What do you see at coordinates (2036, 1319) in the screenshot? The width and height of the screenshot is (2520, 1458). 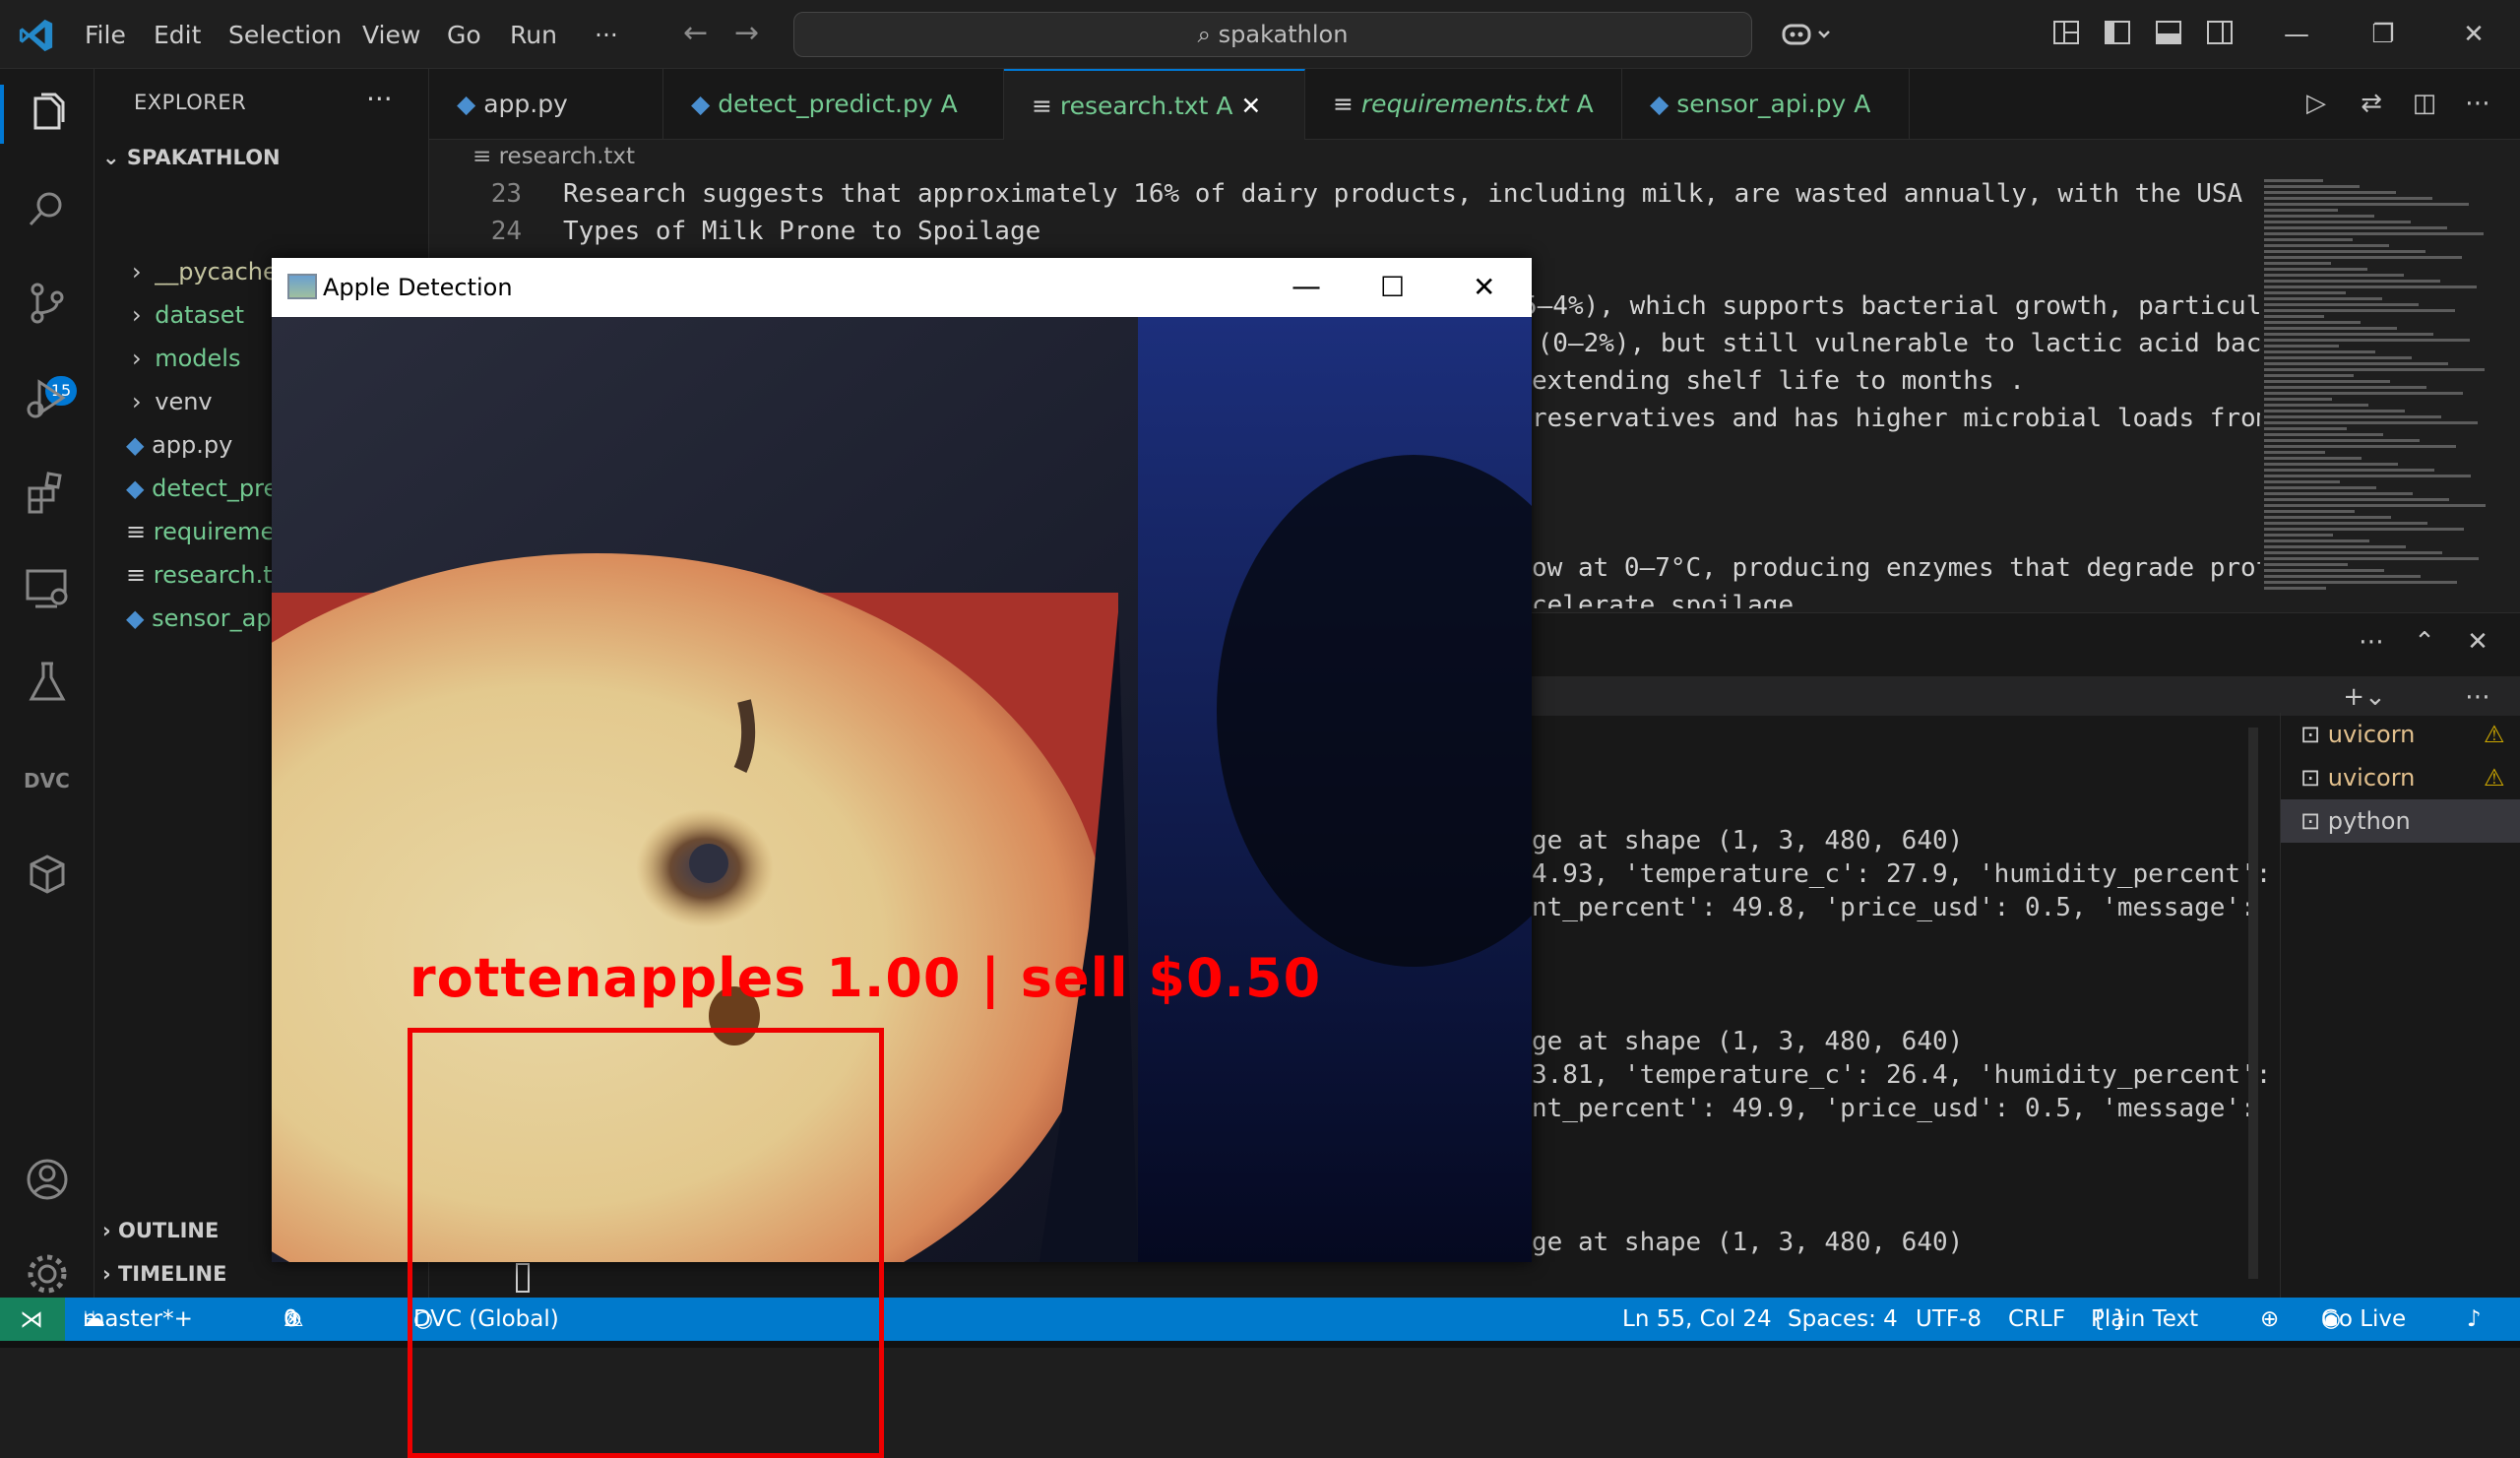 I see `line-ending: CRLF` at bounding box center [2036, 1319].